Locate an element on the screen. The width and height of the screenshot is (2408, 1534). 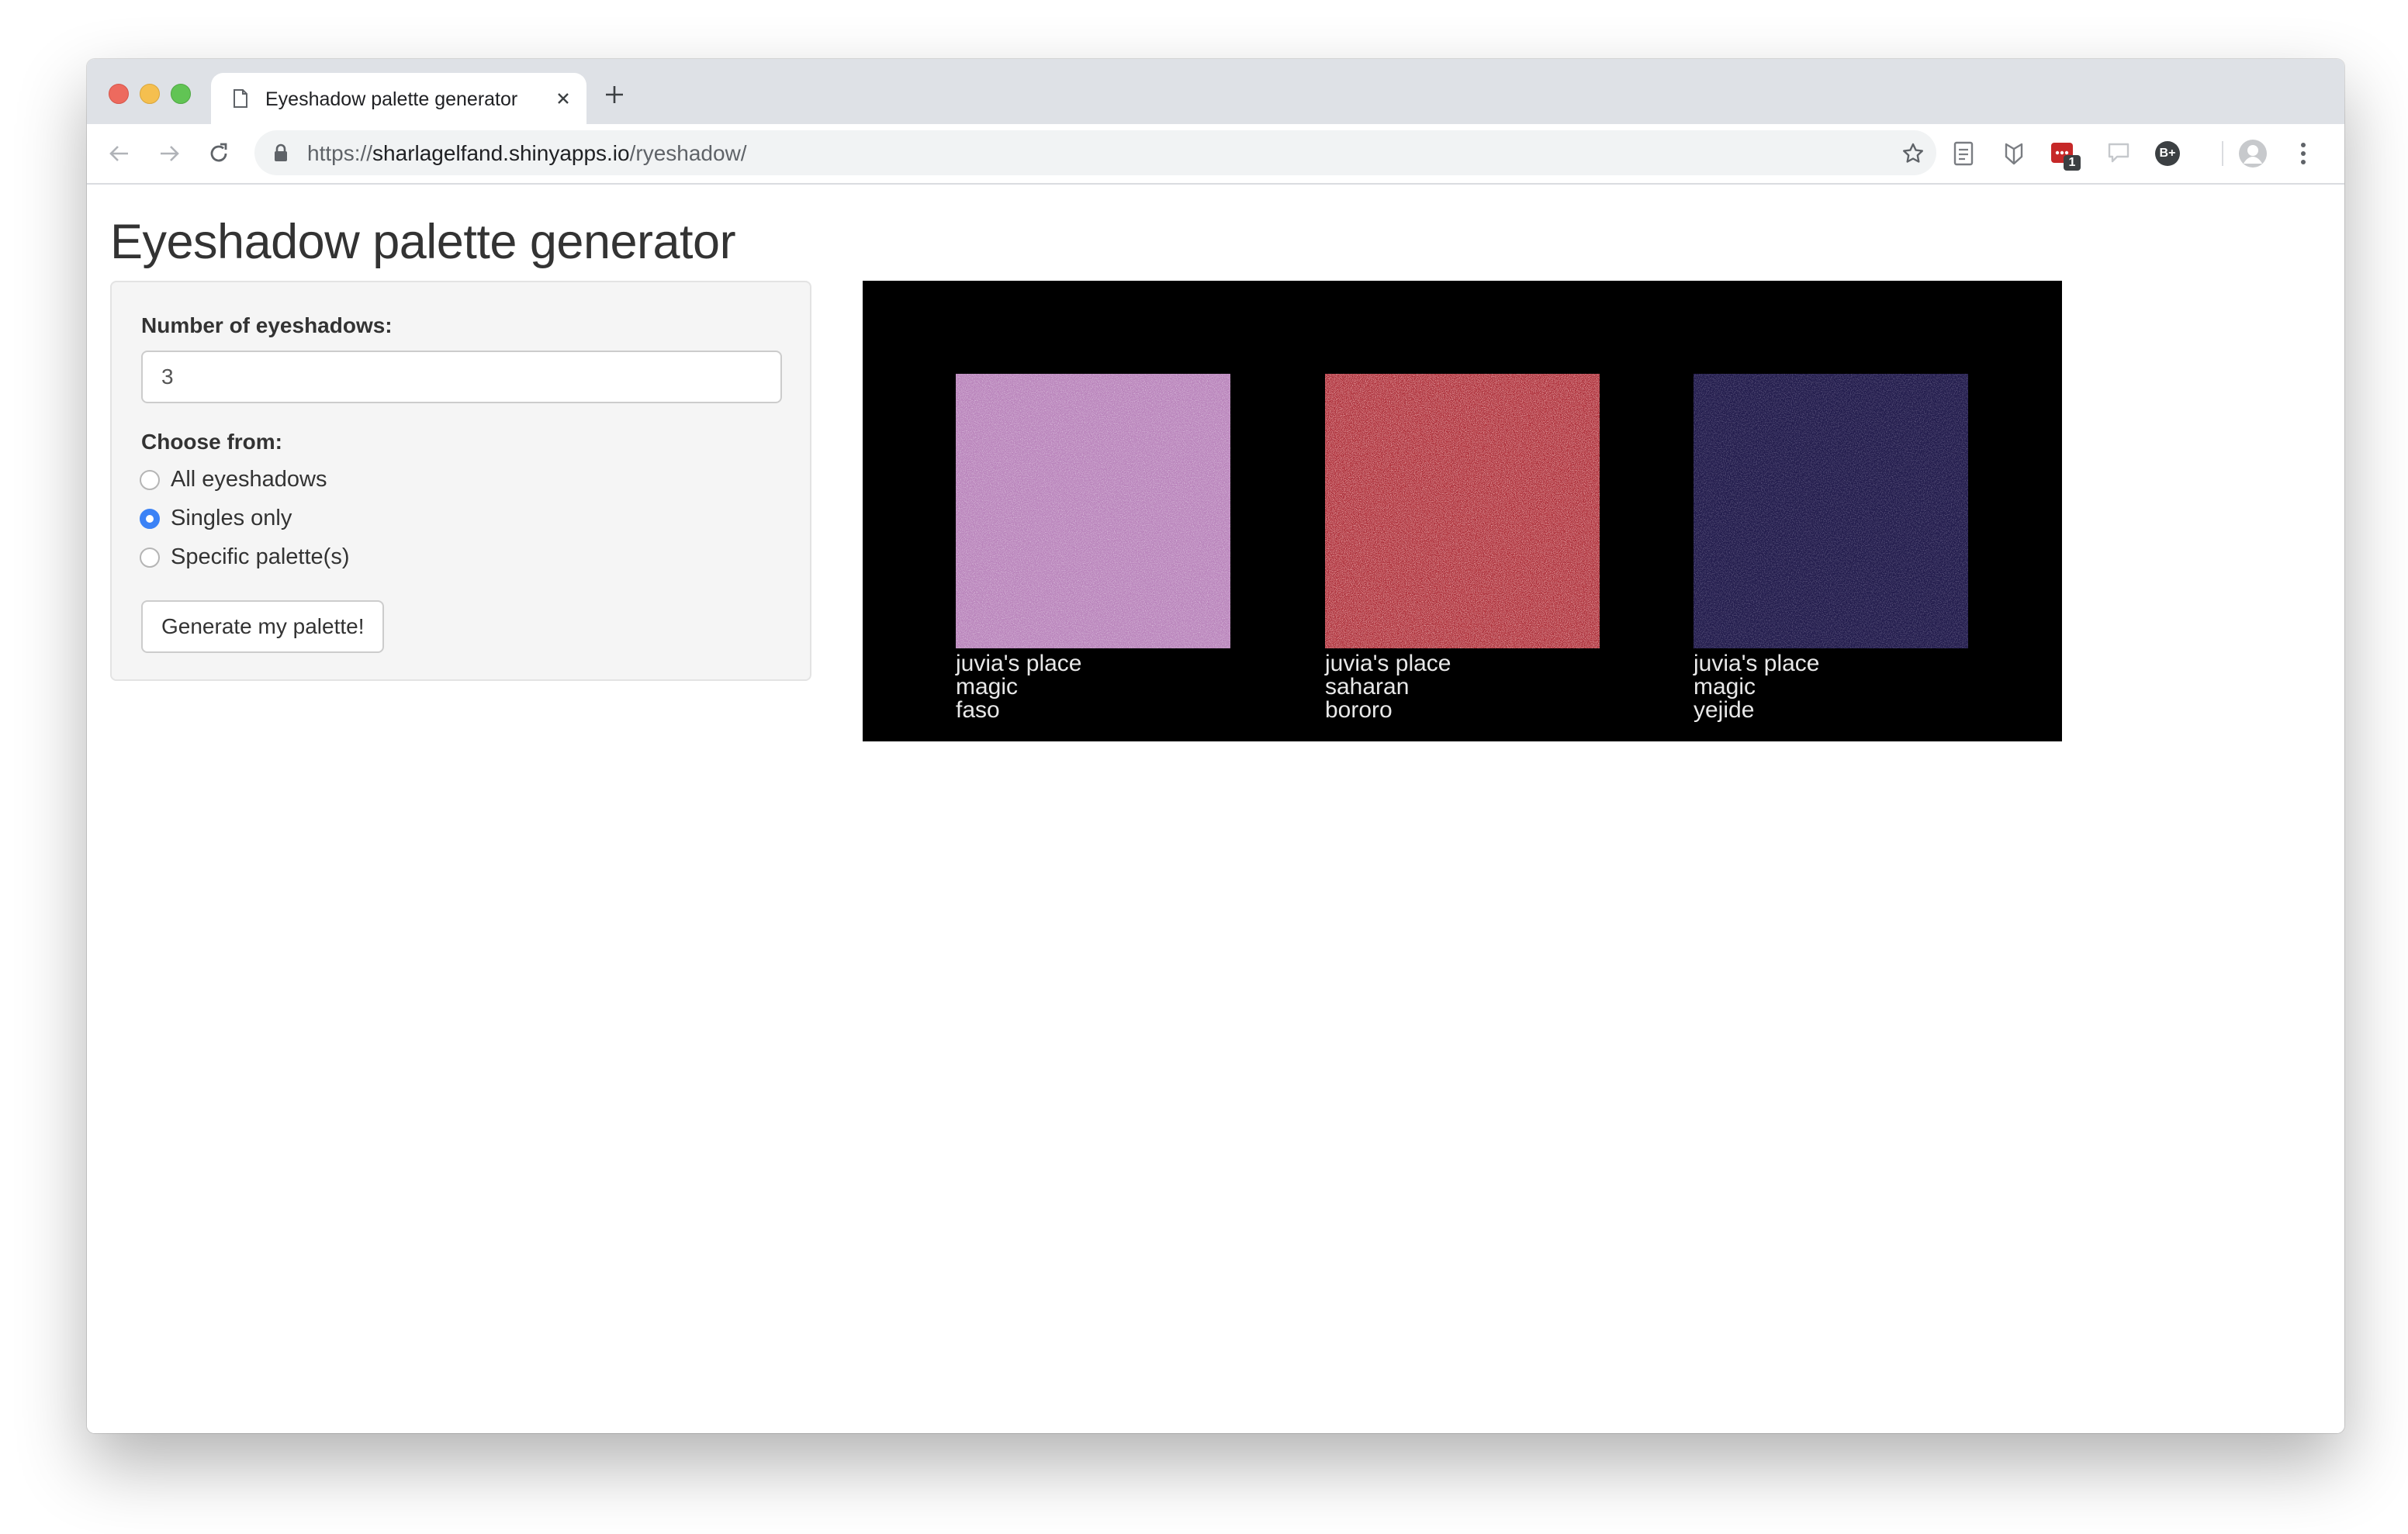
radio-label: Singles only is located at coordinates (232, 518).